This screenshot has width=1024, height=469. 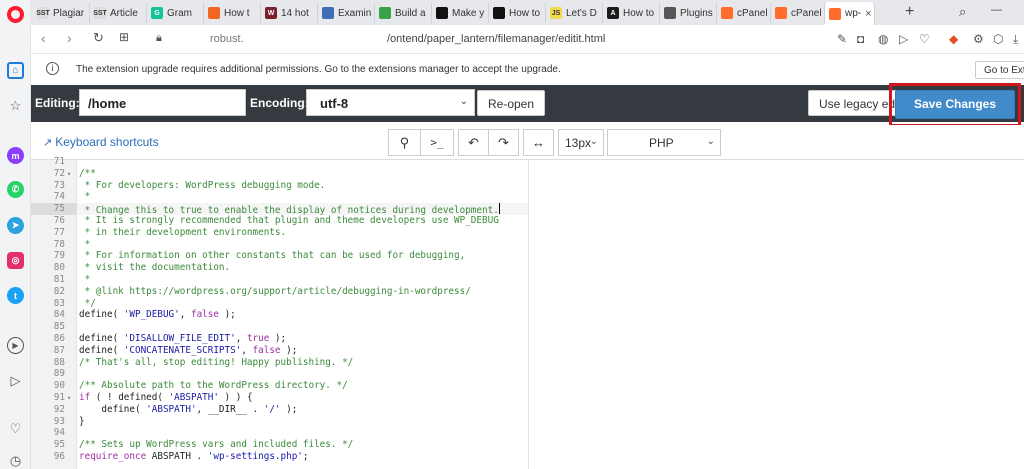 What do you see at coordinates (98, 38) in the screenshot?
I see `reload-icon: ↻` at bounding box center [98, 38].